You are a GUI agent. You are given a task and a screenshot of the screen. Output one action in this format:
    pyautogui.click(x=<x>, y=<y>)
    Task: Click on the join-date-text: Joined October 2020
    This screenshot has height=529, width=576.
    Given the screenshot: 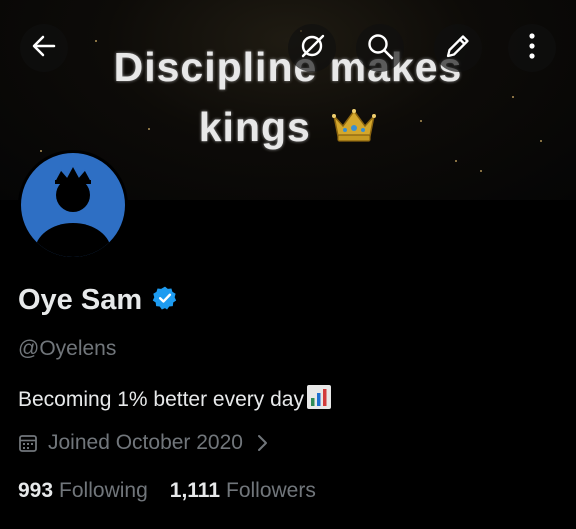 What is the action you would take?
    pyautogui.click(x=145, y=442)
    